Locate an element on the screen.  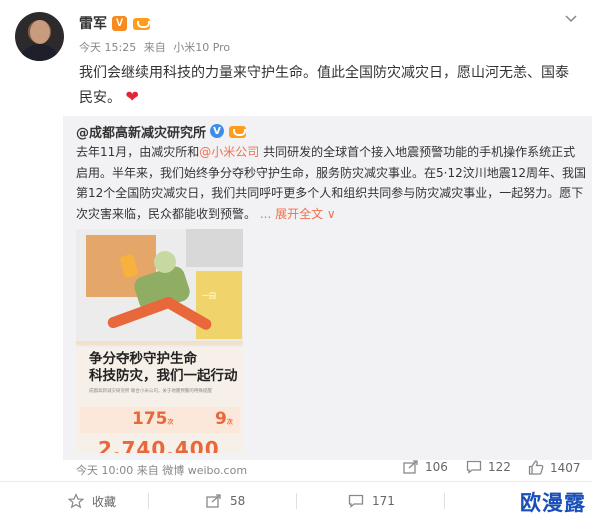
forward-count: 58 is located at coordinates (238, 501).